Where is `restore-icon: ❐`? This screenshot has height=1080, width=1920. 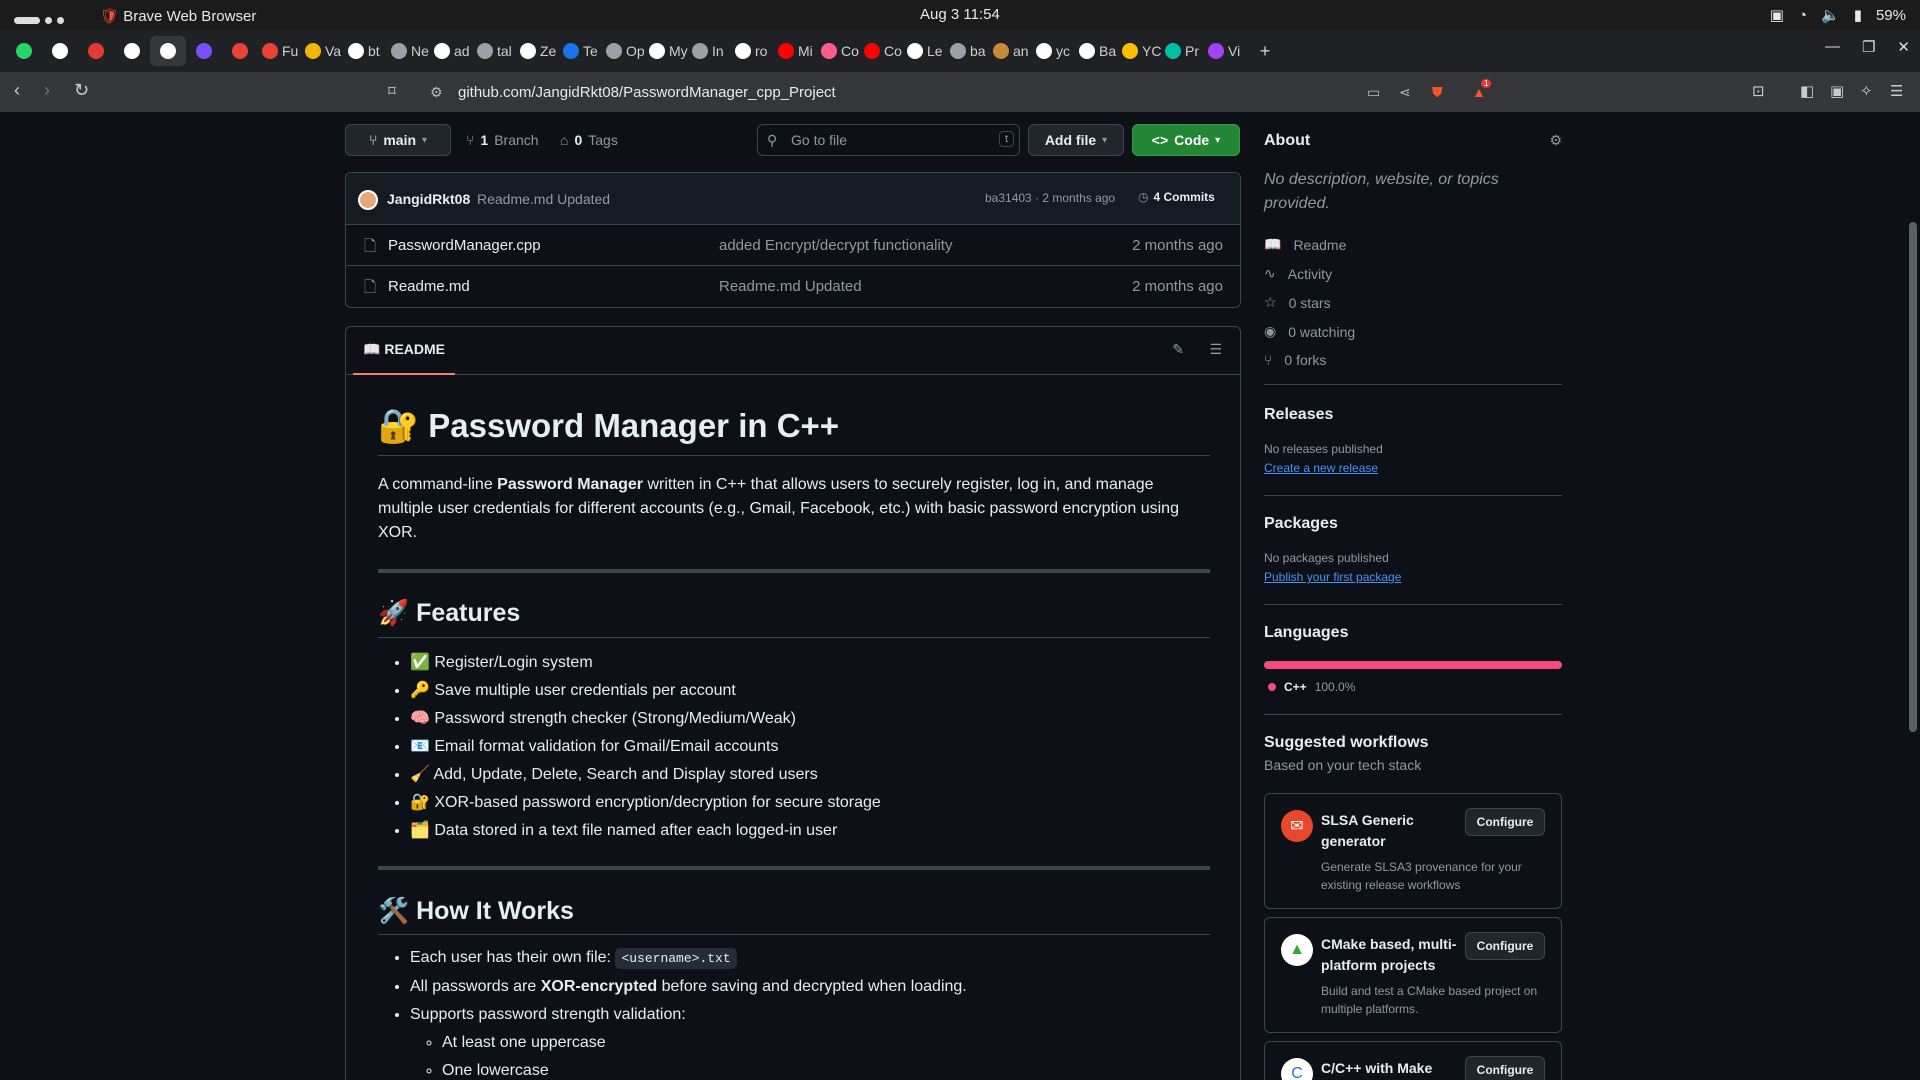
restore-icon: ❐ is located at coordinates (1868, 47).